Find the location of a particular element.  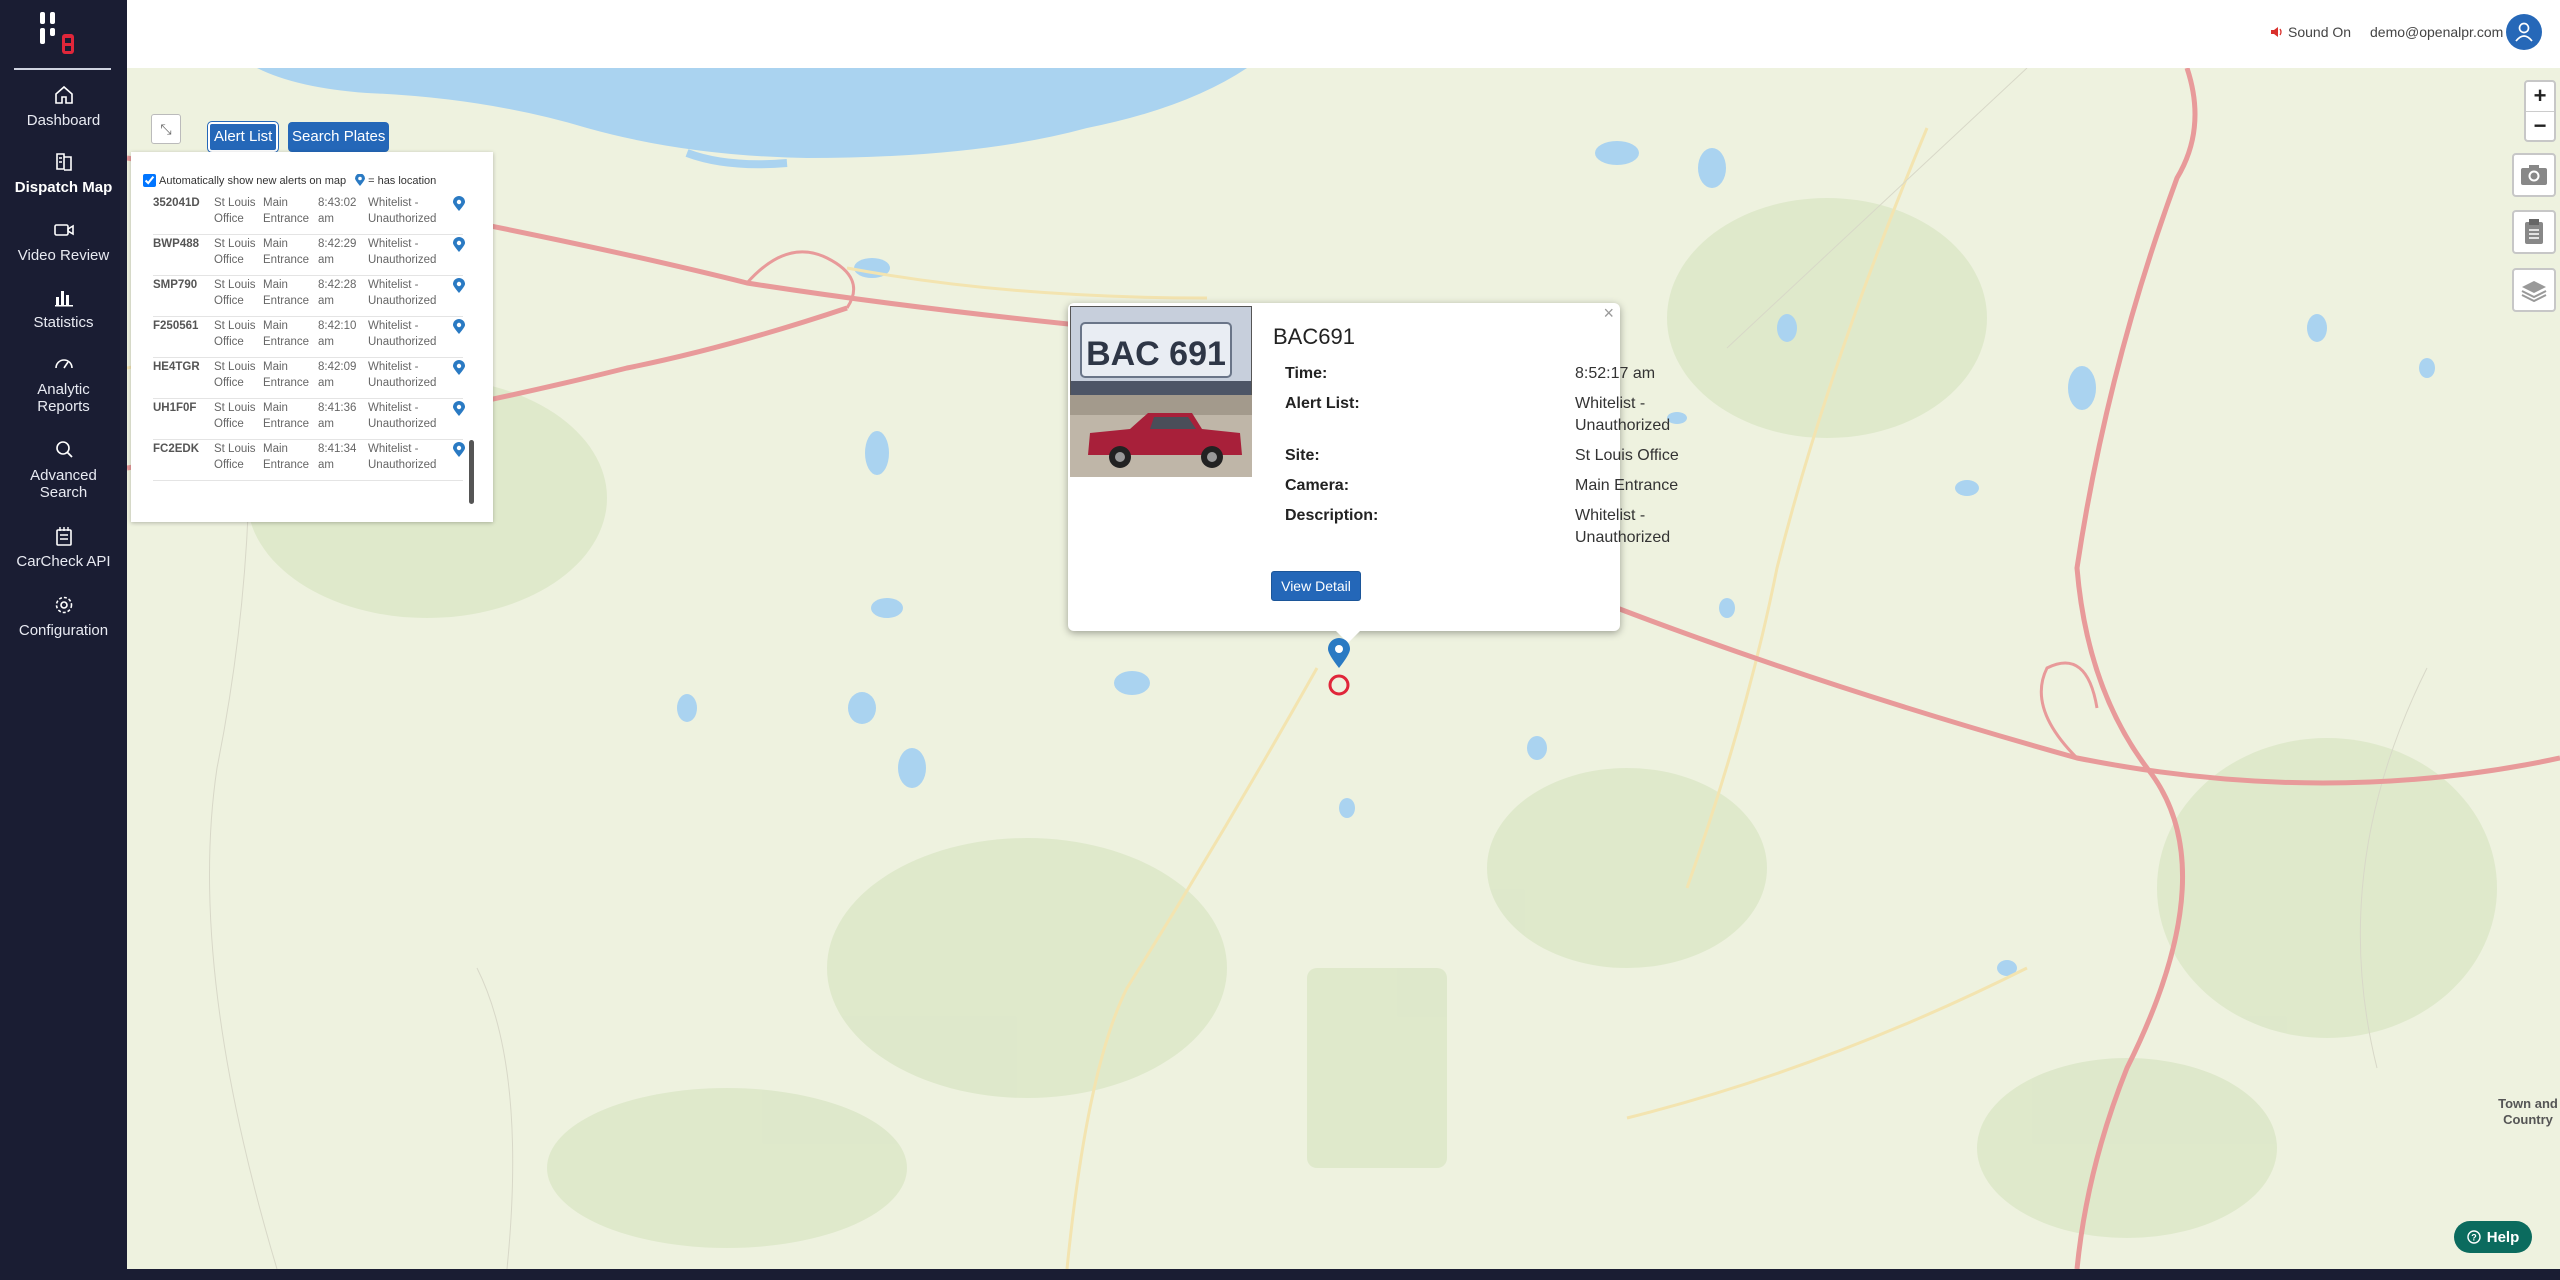

zoom-control: + − is located at coordinates (2540, 111).